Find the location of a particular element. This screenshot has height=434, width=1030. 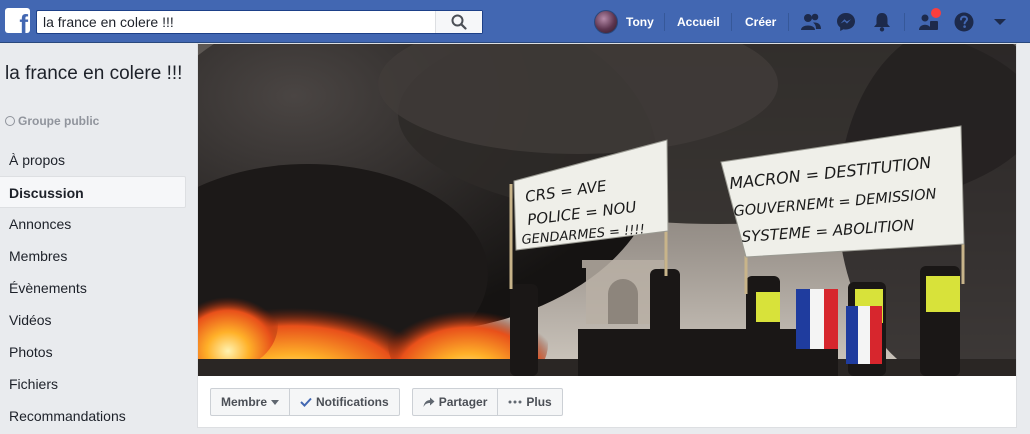

share-button-group: Partager Plus is located at coordinates (487, 402).